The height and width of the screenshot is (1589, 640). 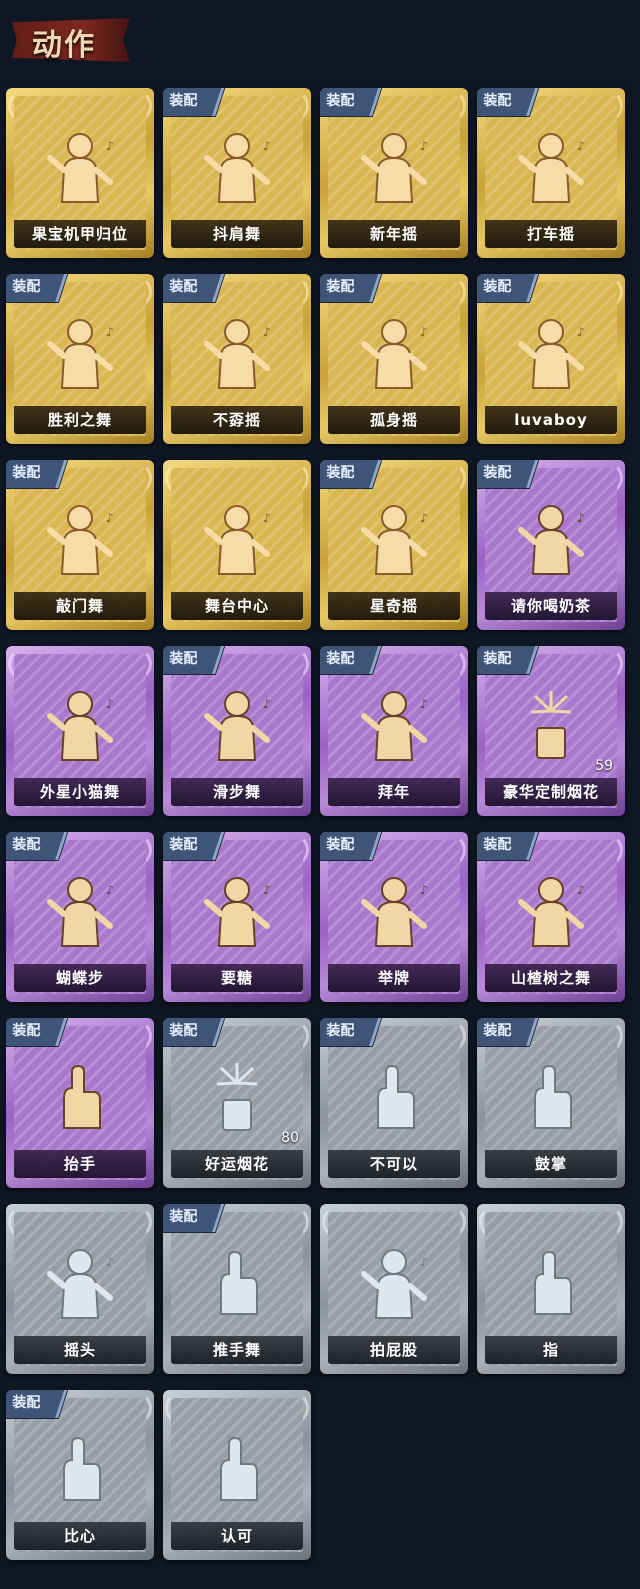 What do you see at coordinates (553, 1096) in the screenshot?
I see `clap-hands-icon` at bounding box center [553, 1096].